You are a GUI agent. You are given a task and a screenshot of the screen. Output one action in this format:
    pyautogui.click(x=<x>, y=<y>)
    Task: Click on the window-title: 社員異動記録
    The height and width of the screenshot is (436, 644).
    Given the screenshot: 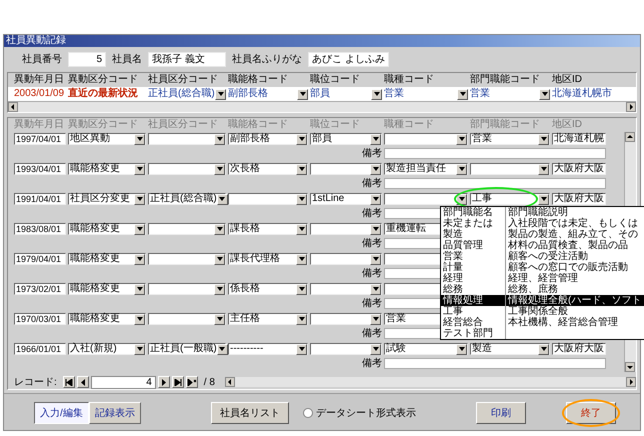 What is the action you would take?
    pyautogui.click(x=36, y=41)
    